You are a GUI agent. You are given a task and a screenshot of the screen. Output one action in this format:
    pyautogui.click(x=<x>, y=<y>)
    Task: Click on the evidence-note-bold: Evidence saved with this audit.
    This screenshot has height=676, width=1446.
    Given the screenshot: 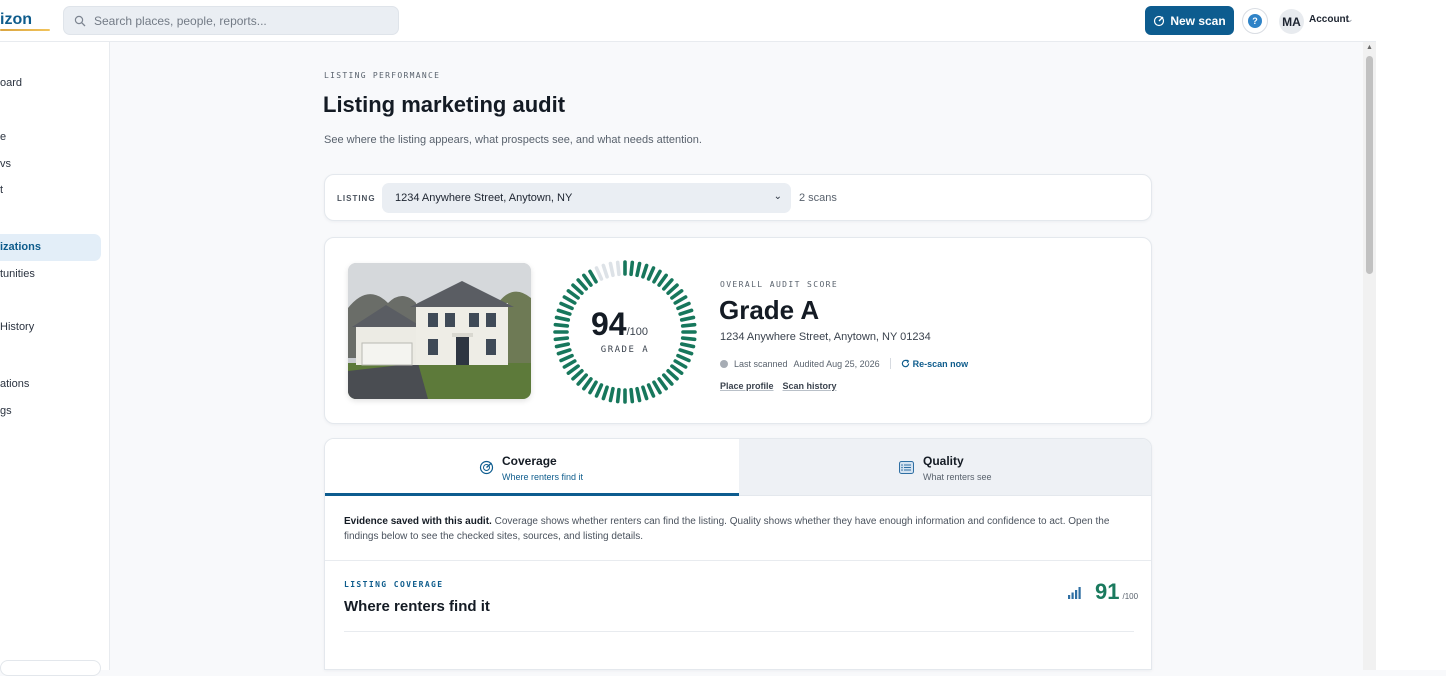 What is the action you would take?
    pyautogui.click(x=418, y=521)
    